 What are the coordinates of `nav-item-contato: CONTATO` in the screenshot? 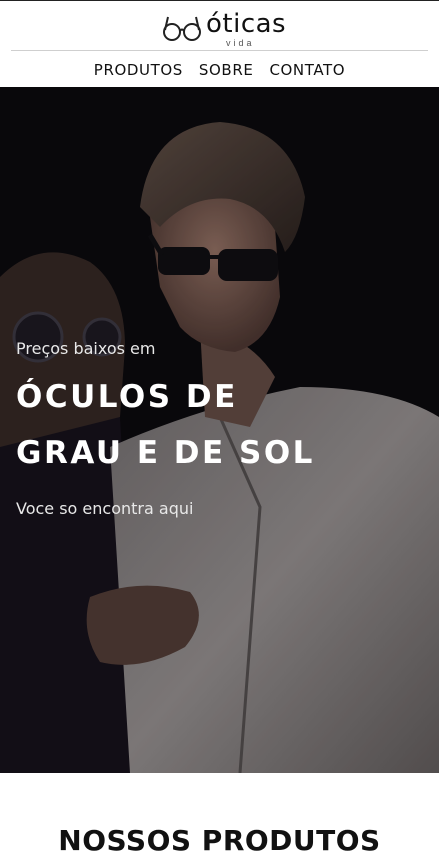 It's located at (307, 70).